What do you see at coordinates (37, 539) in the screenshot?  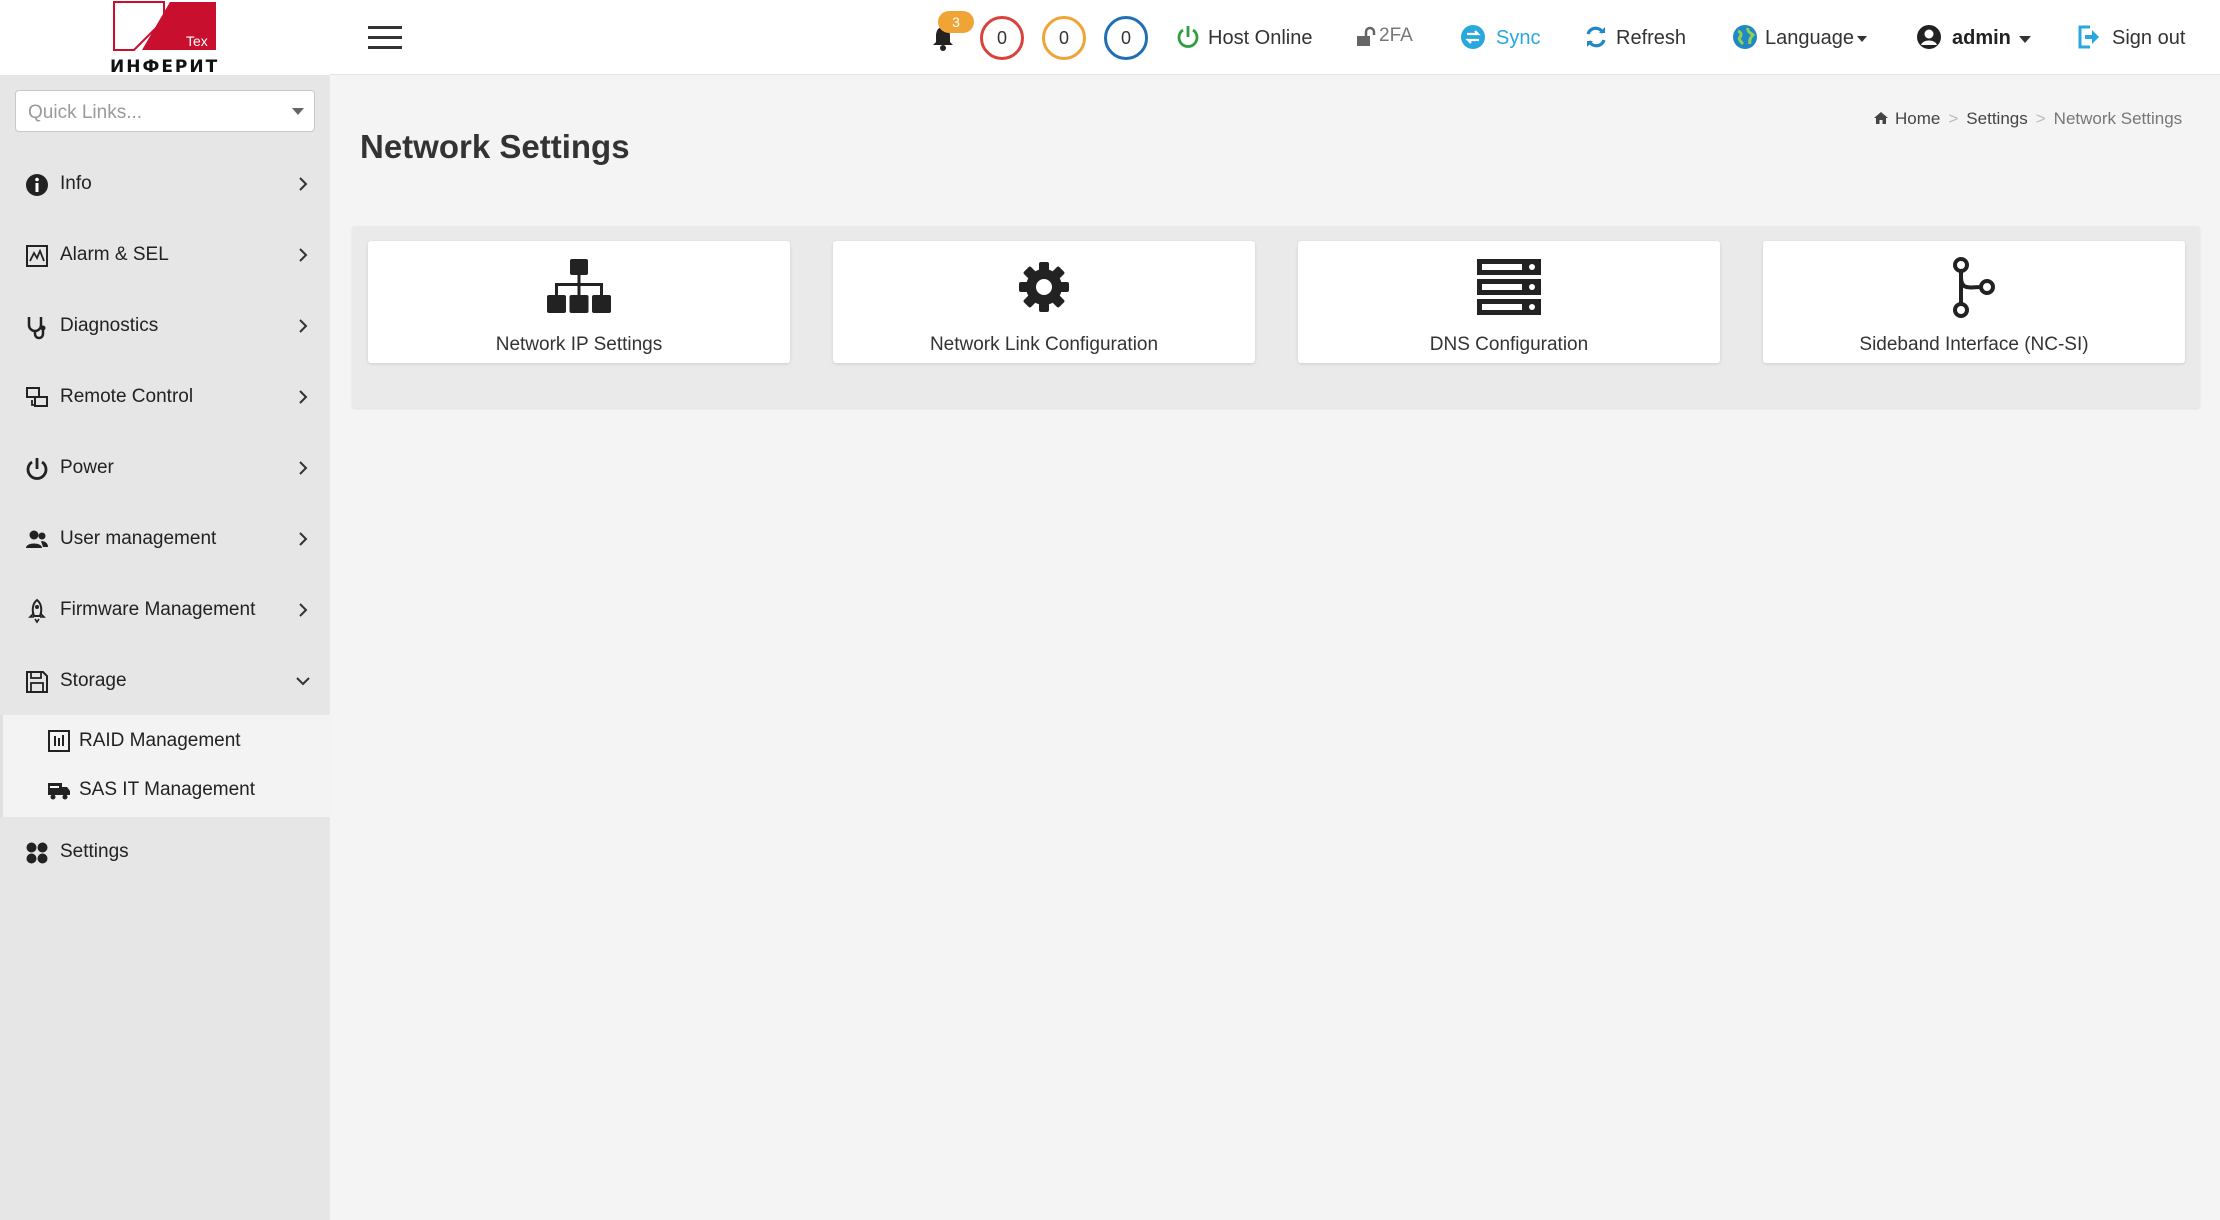 I see `users-icon` at bounding box center [37, 539].